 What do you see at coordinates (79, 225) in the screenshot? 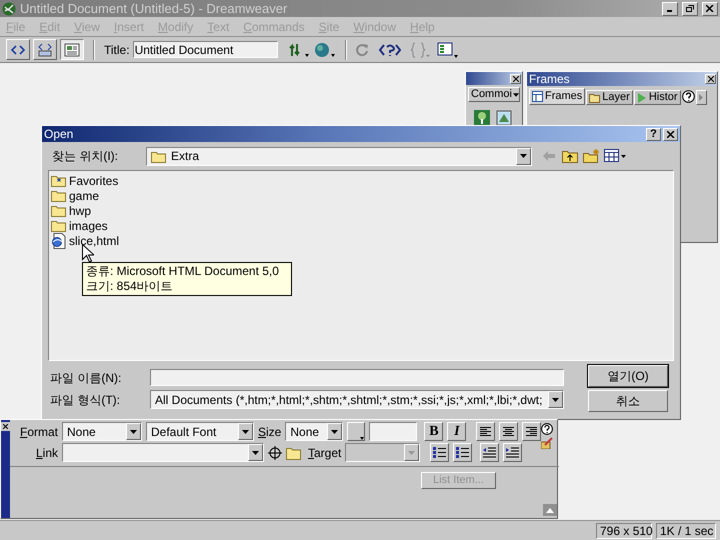
I see `directory-entry: images` at bounding box center [79, 225].